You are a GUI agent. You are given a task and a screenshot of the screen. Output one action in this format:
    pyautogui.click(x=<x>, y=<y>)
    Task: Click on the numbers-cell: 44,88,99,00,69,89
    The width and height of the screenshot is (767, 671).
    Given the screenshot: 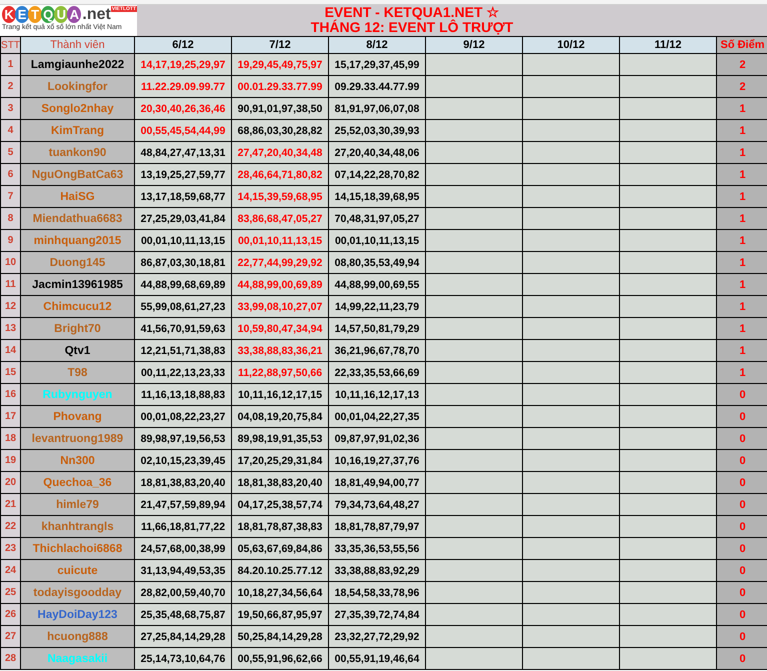 What is the action you would take?
    pyautogui.click(x=280, y=284)
    